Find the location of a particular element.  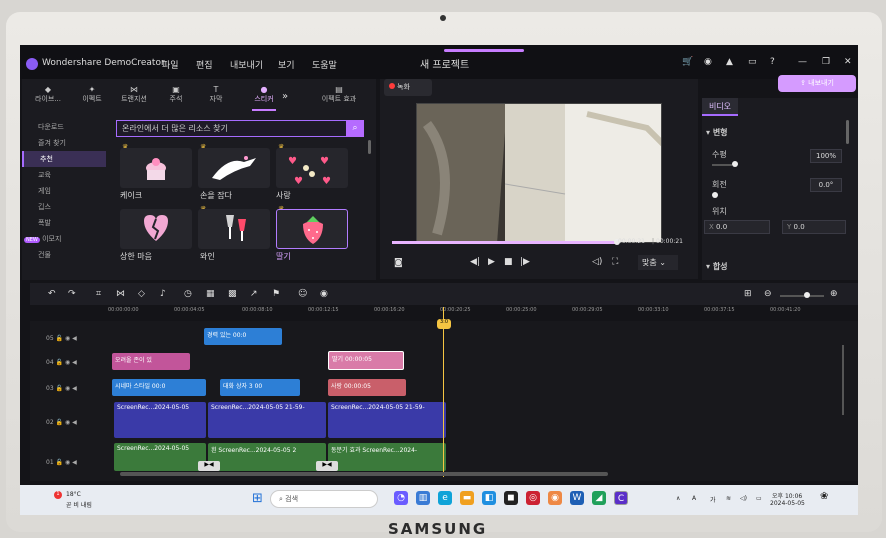

clock-date: 2024-05-05 is located at coordinates (787, 503).